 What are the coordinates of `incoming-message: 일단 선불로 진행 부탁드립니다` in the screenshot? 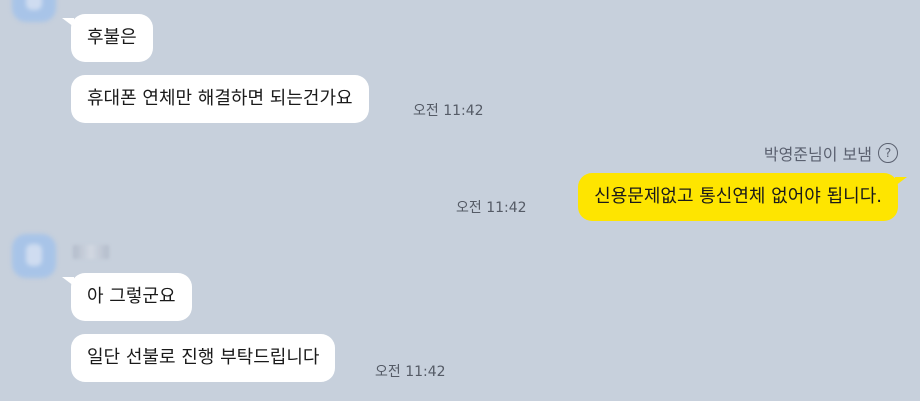 It's located at (203, 358).